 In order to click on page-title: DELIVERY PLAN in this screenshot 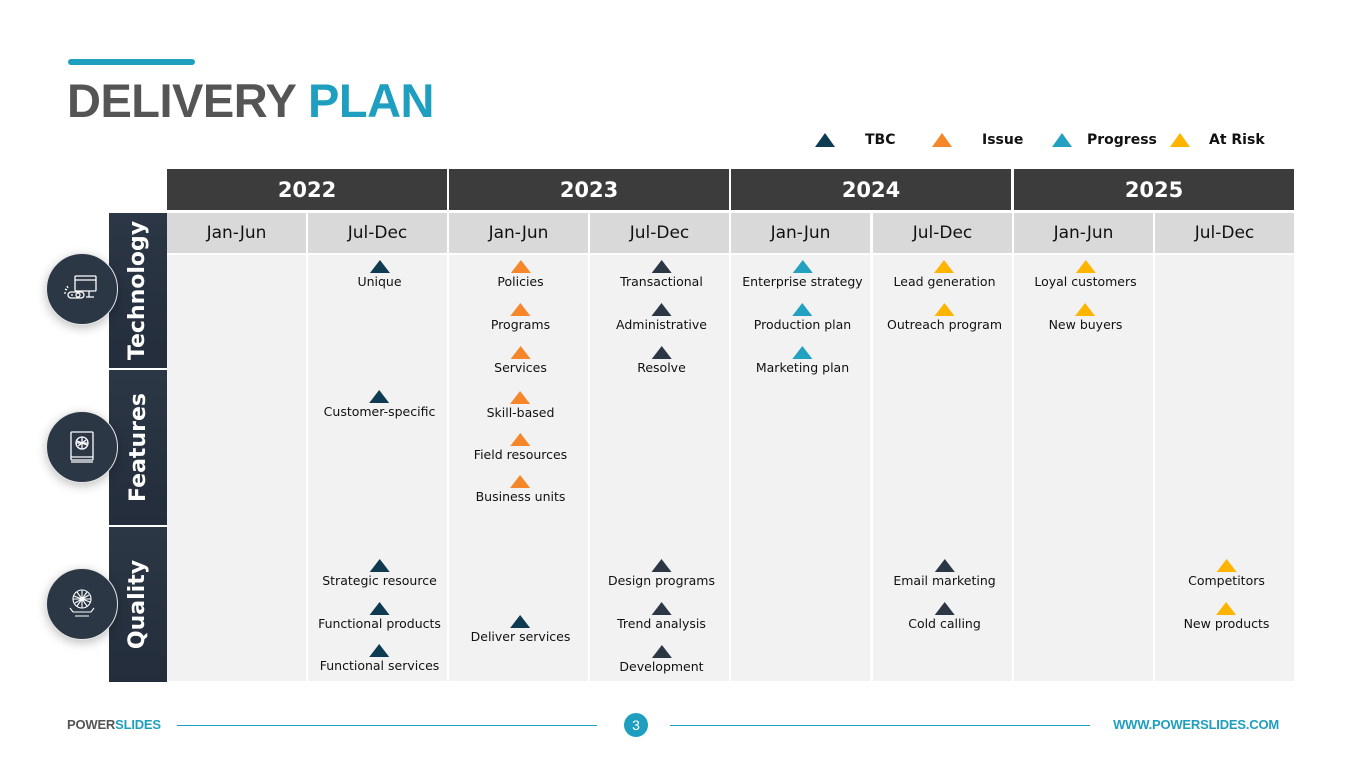, I will do `click(250, 101)`.